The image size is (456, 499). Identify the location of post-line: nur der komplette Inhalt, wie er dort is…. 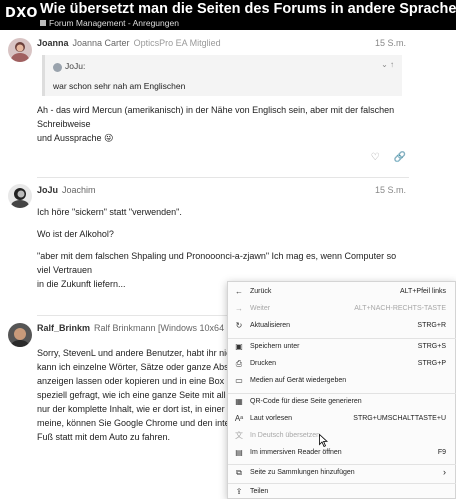
(137, 409).